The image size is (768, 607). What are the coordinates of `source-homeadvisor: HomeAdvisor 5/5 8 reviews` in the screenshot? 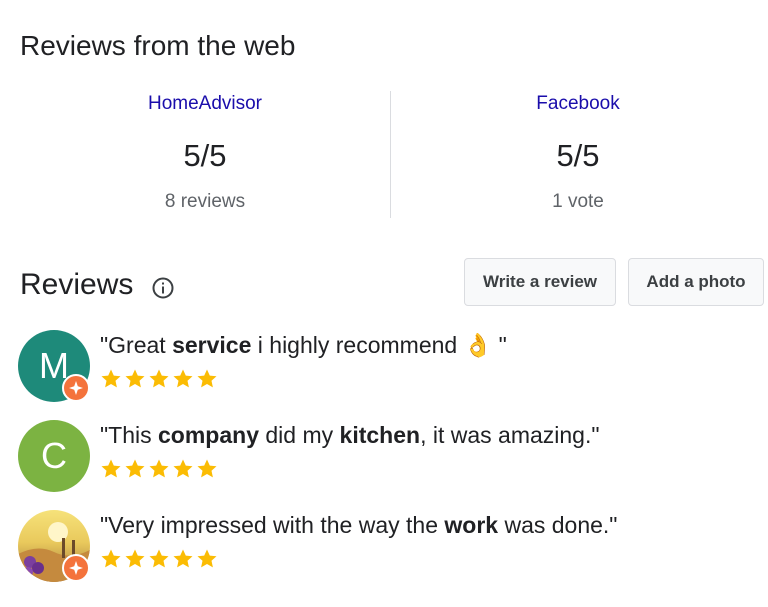 It's located at (205, 152).